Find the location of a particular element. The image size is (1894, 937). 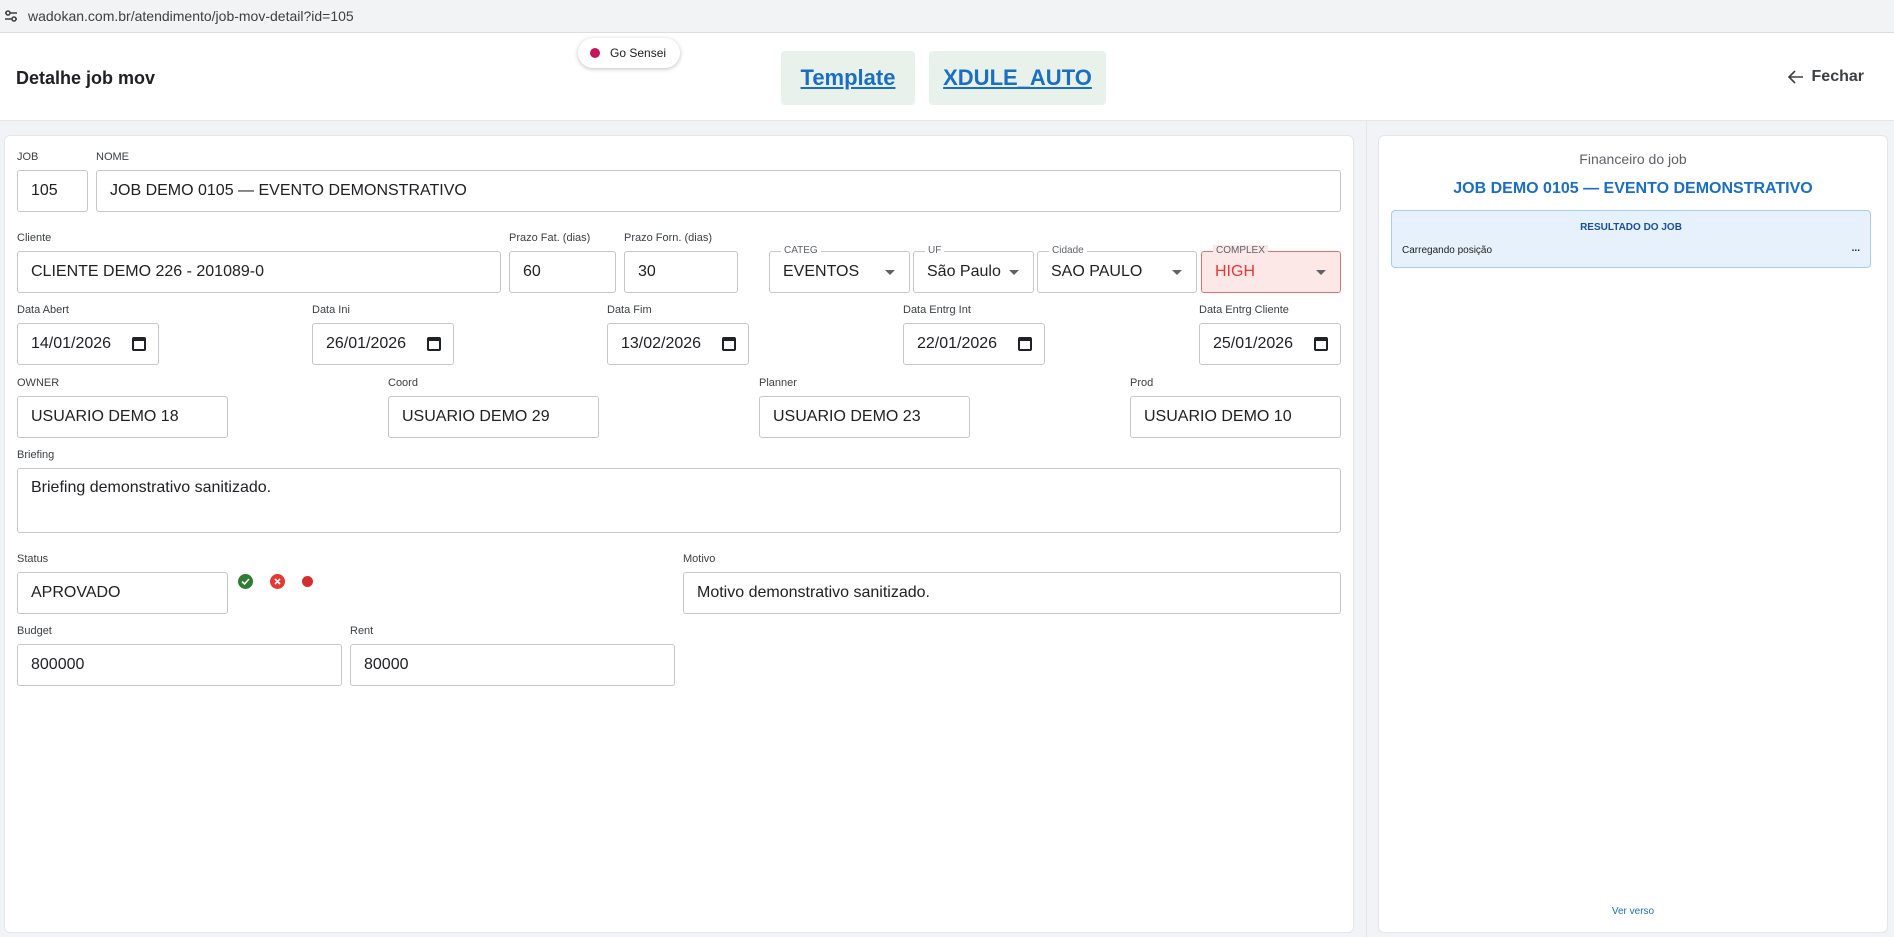

close-label: Fechar is located at coordinates (1837, 76).